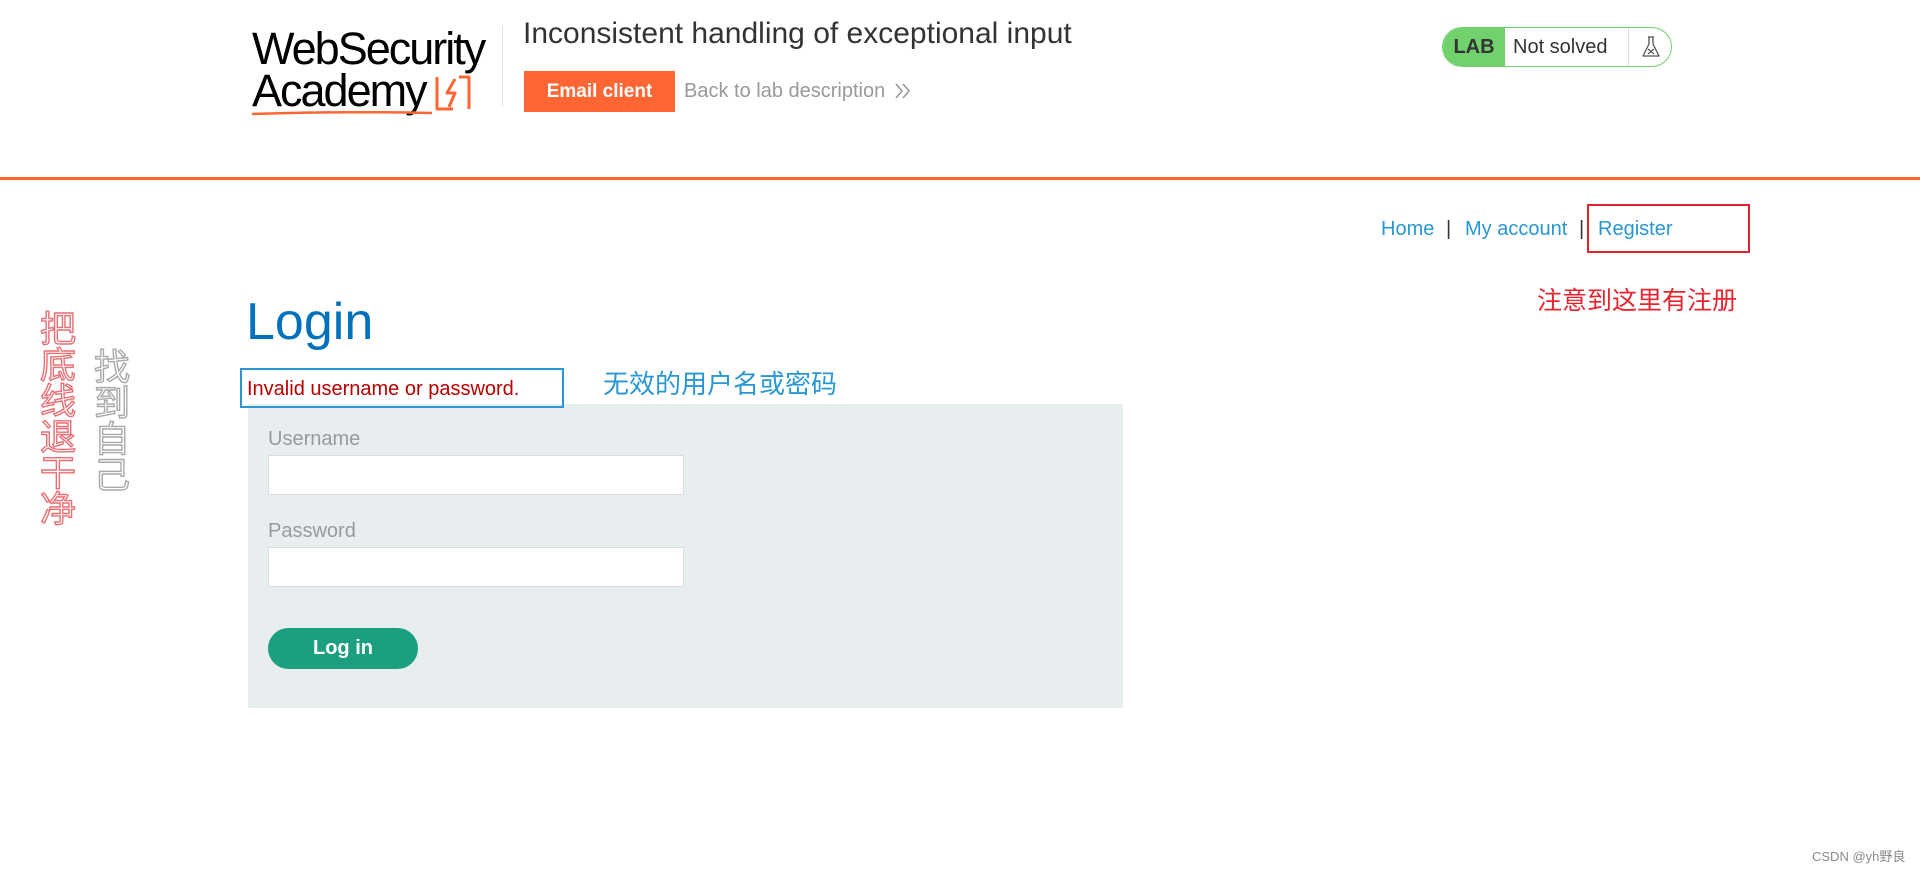 This screenshot has height=871, width=1920. What do you see at coordinates (383, 389) in the screenshot?
I see `error-message: Invalid username or password.` at bounding box center [383, 389].